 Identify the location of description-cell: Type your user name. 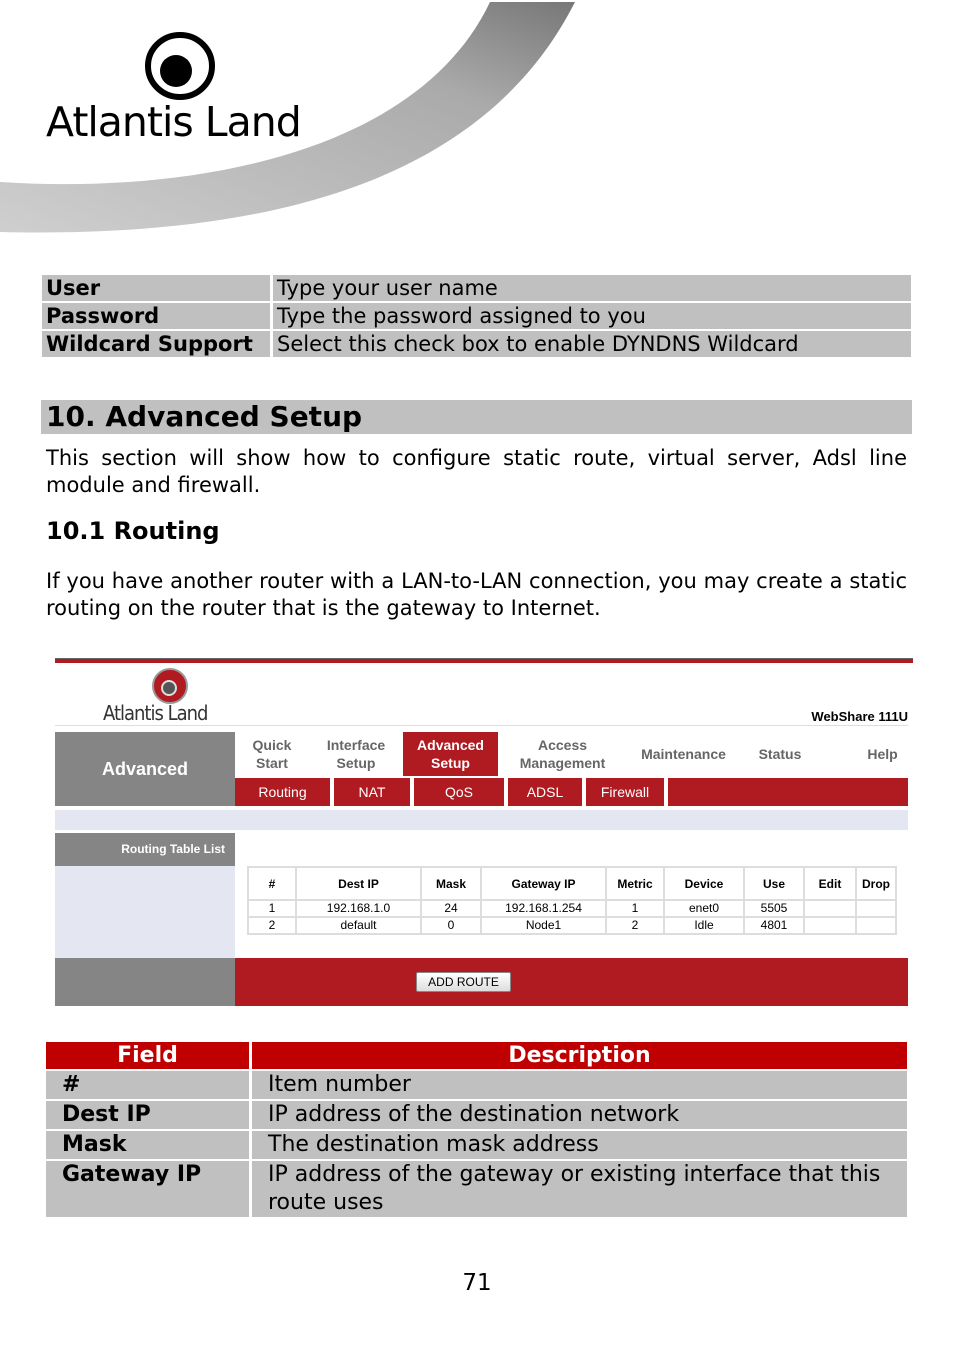
(592, 288).